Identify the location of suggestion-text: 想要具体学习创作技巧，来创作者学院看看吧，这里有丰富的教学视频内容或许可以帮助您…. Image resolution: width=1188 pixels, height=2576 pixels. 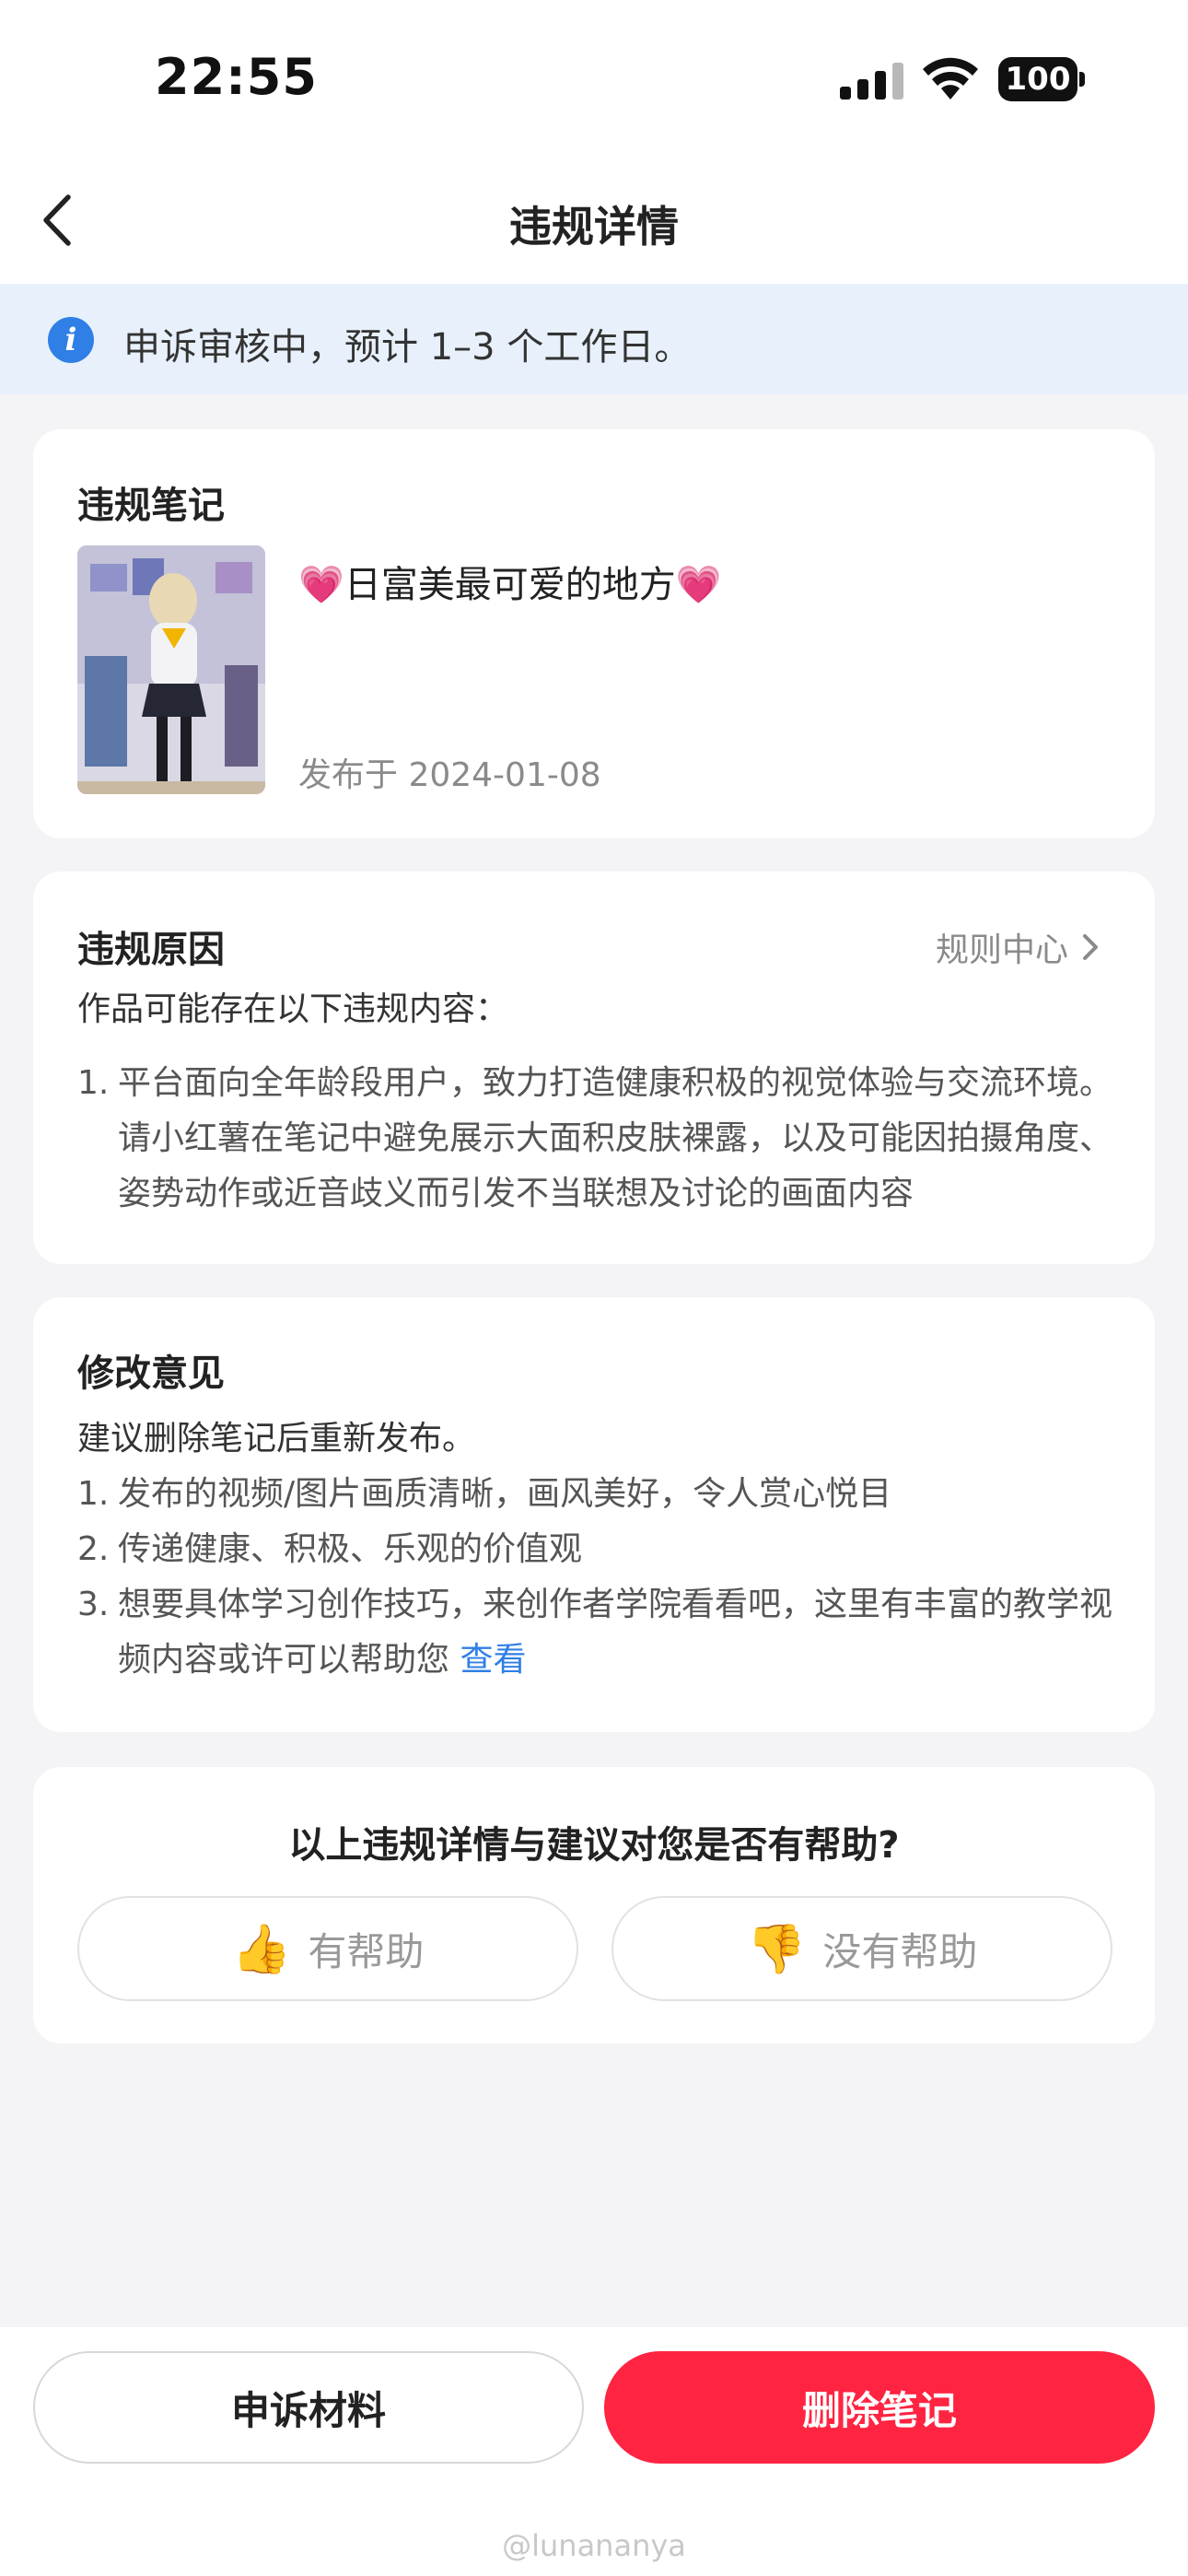
(622, 1632).